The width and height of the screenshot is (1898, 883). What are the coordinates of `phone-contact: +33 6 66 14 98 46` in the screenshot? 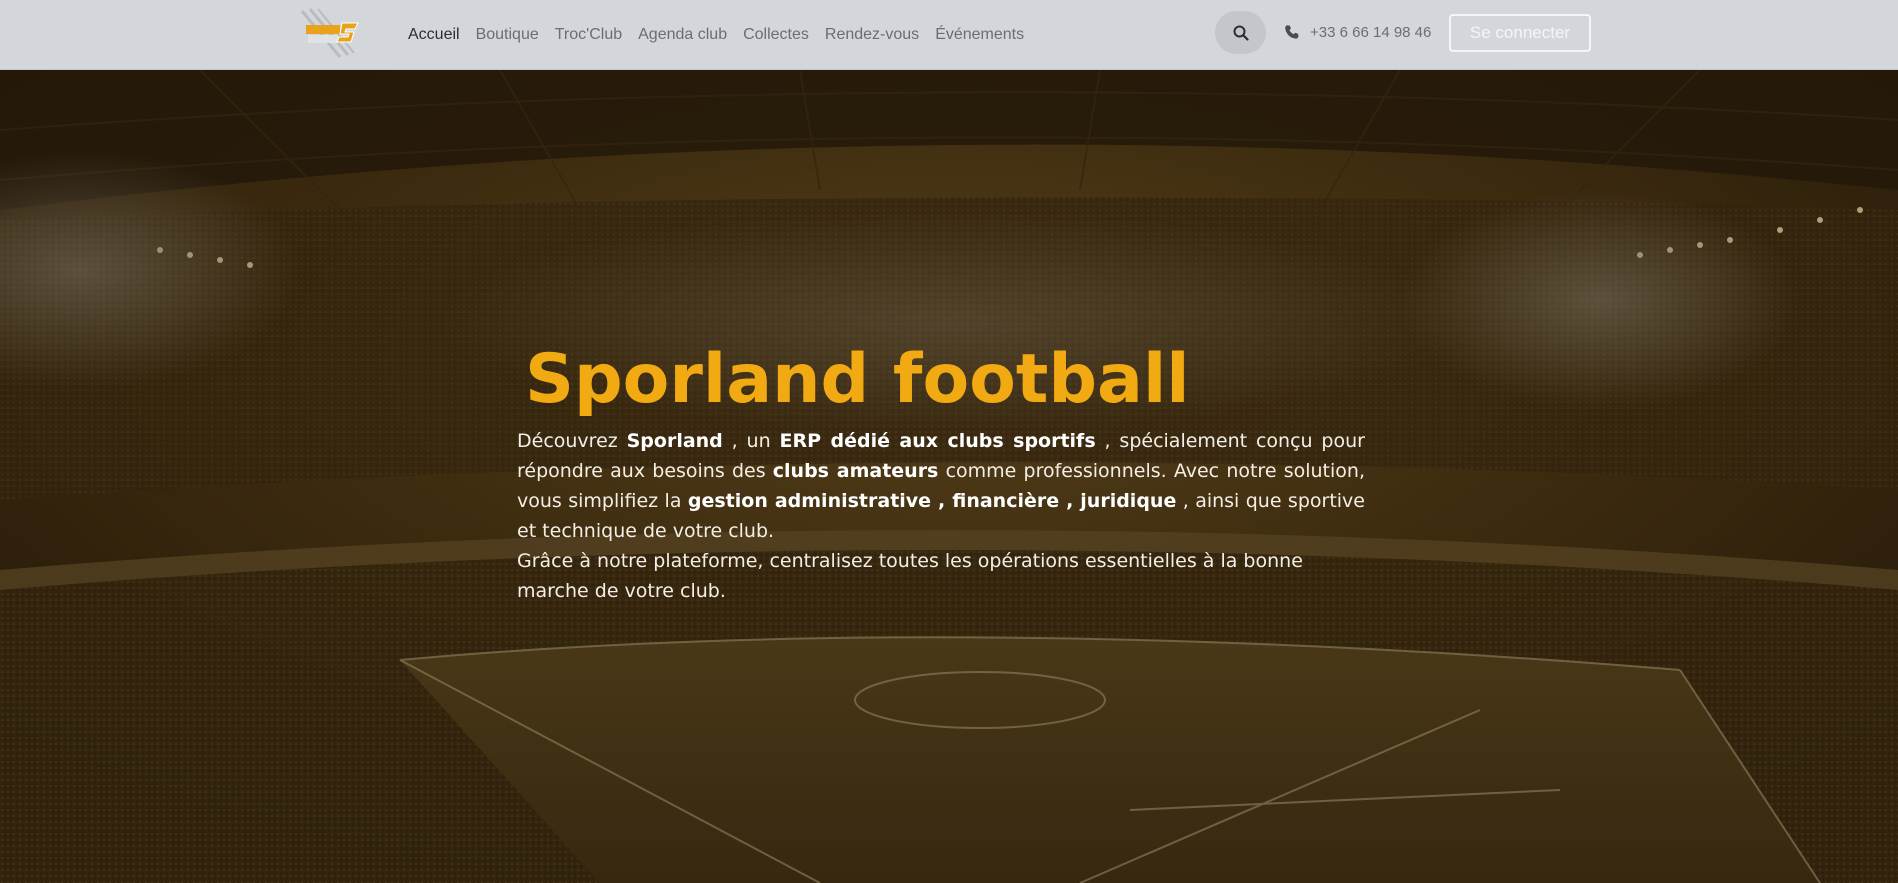 It's located at (1357, 32).